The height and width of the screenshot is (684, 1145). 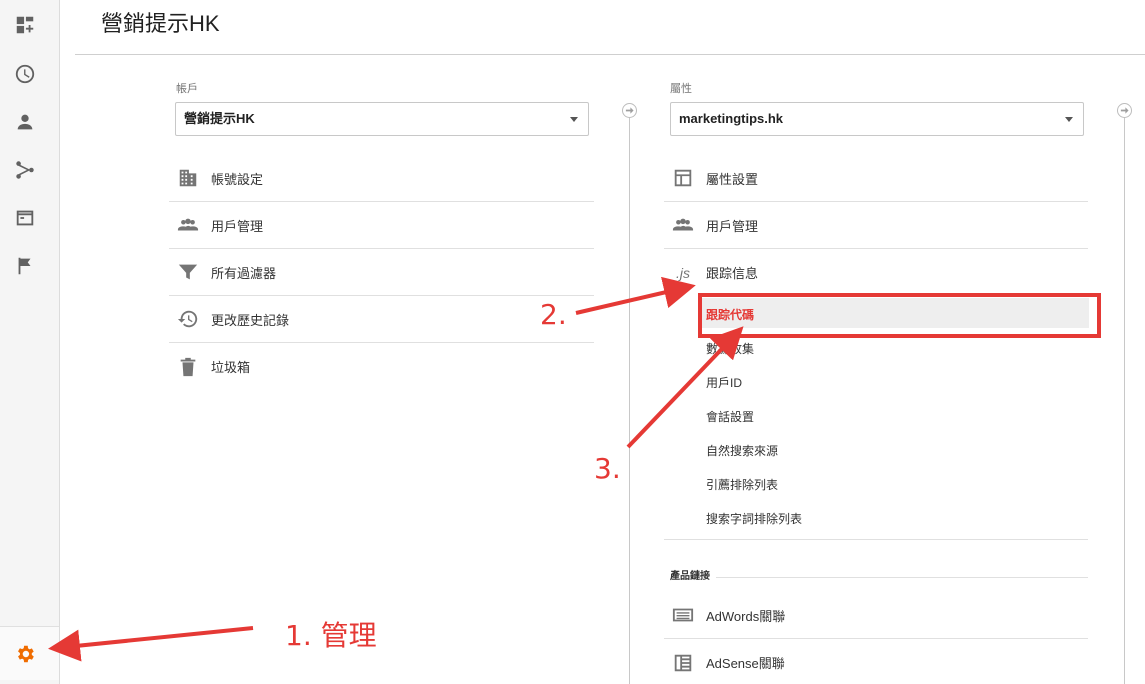 I want to click on annotation-step-3: 3., so click(x=607, y=468).